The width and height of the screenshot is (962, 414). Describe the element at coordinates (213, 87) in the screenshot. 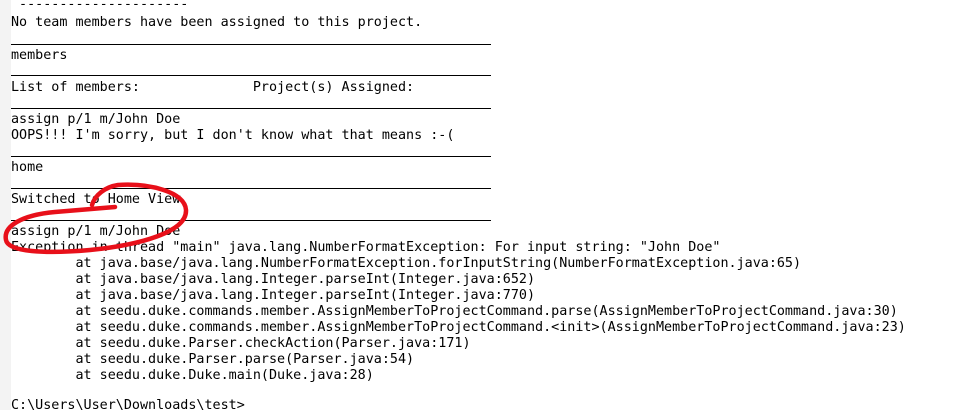

I see `members-list-header: List of members: Project(s) Assigned:` at that location.